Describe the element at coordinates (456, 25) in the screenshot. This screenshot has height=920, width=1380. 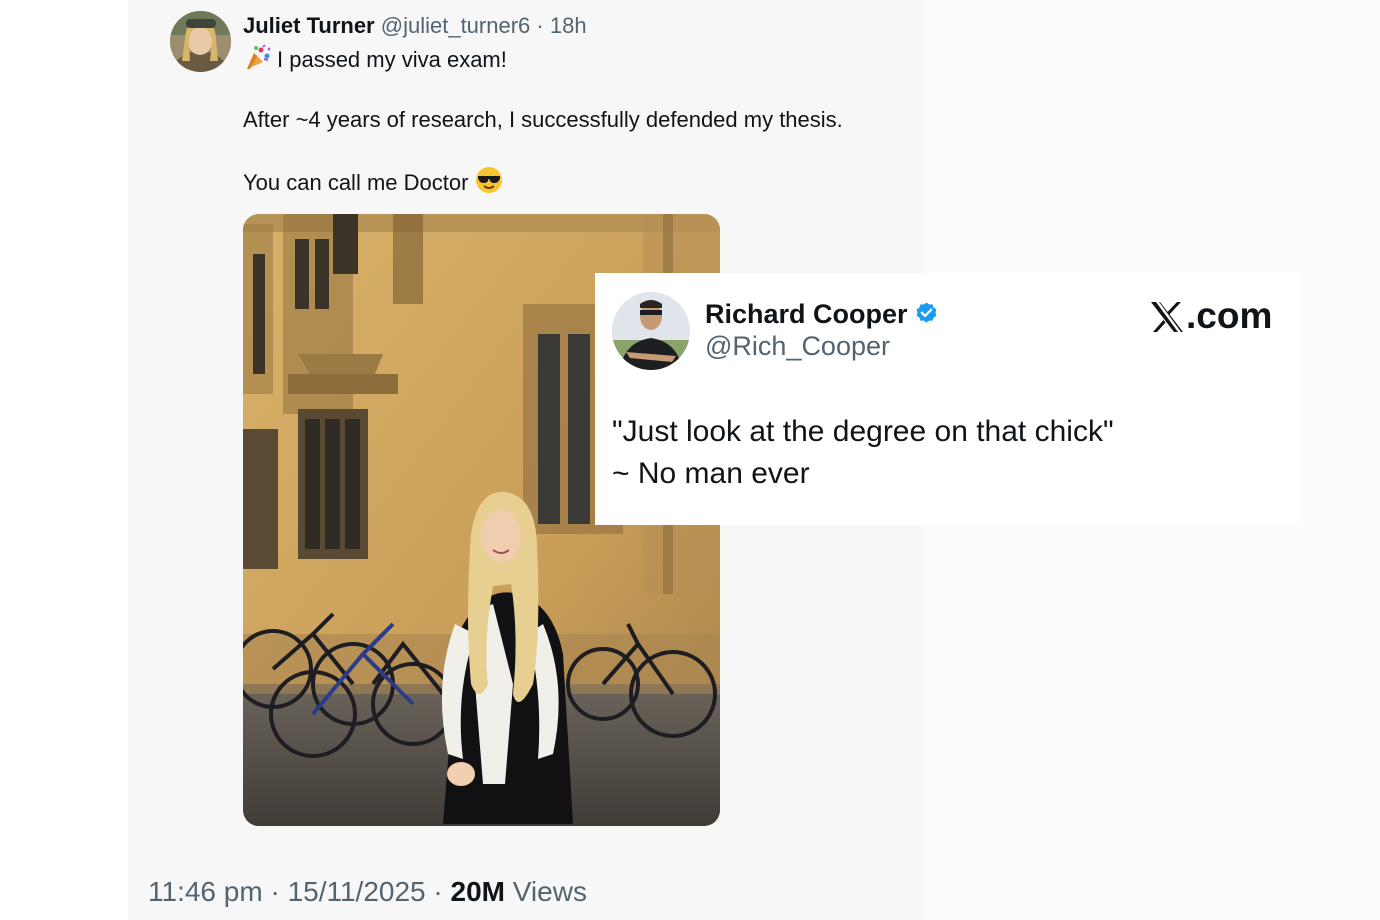
I see `author-handle: @juliet_turner6` at that location.